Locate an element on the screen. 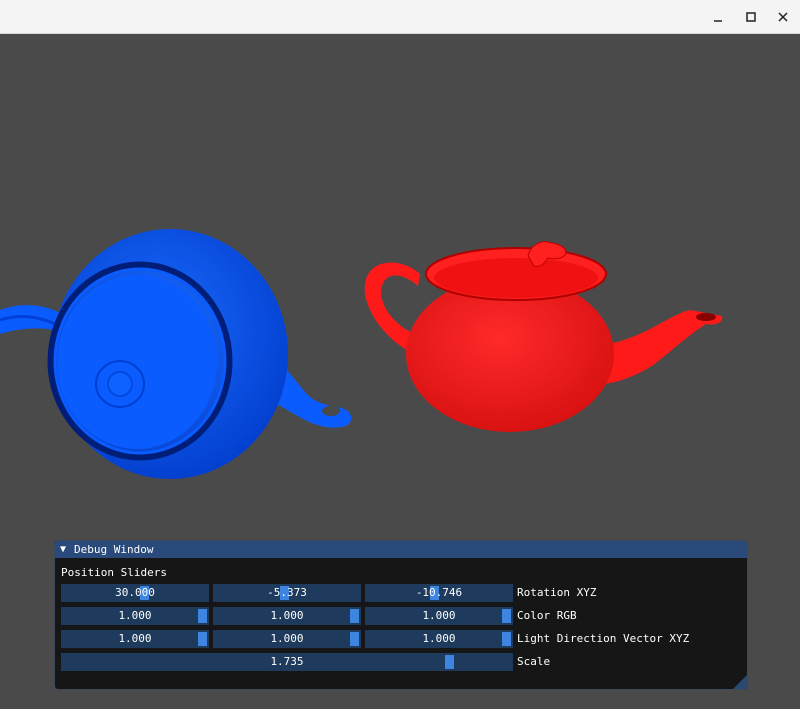 This screenshot has height=709, width=800. rotation-label: Rotation XYZ is located at coordinates (557, 592).